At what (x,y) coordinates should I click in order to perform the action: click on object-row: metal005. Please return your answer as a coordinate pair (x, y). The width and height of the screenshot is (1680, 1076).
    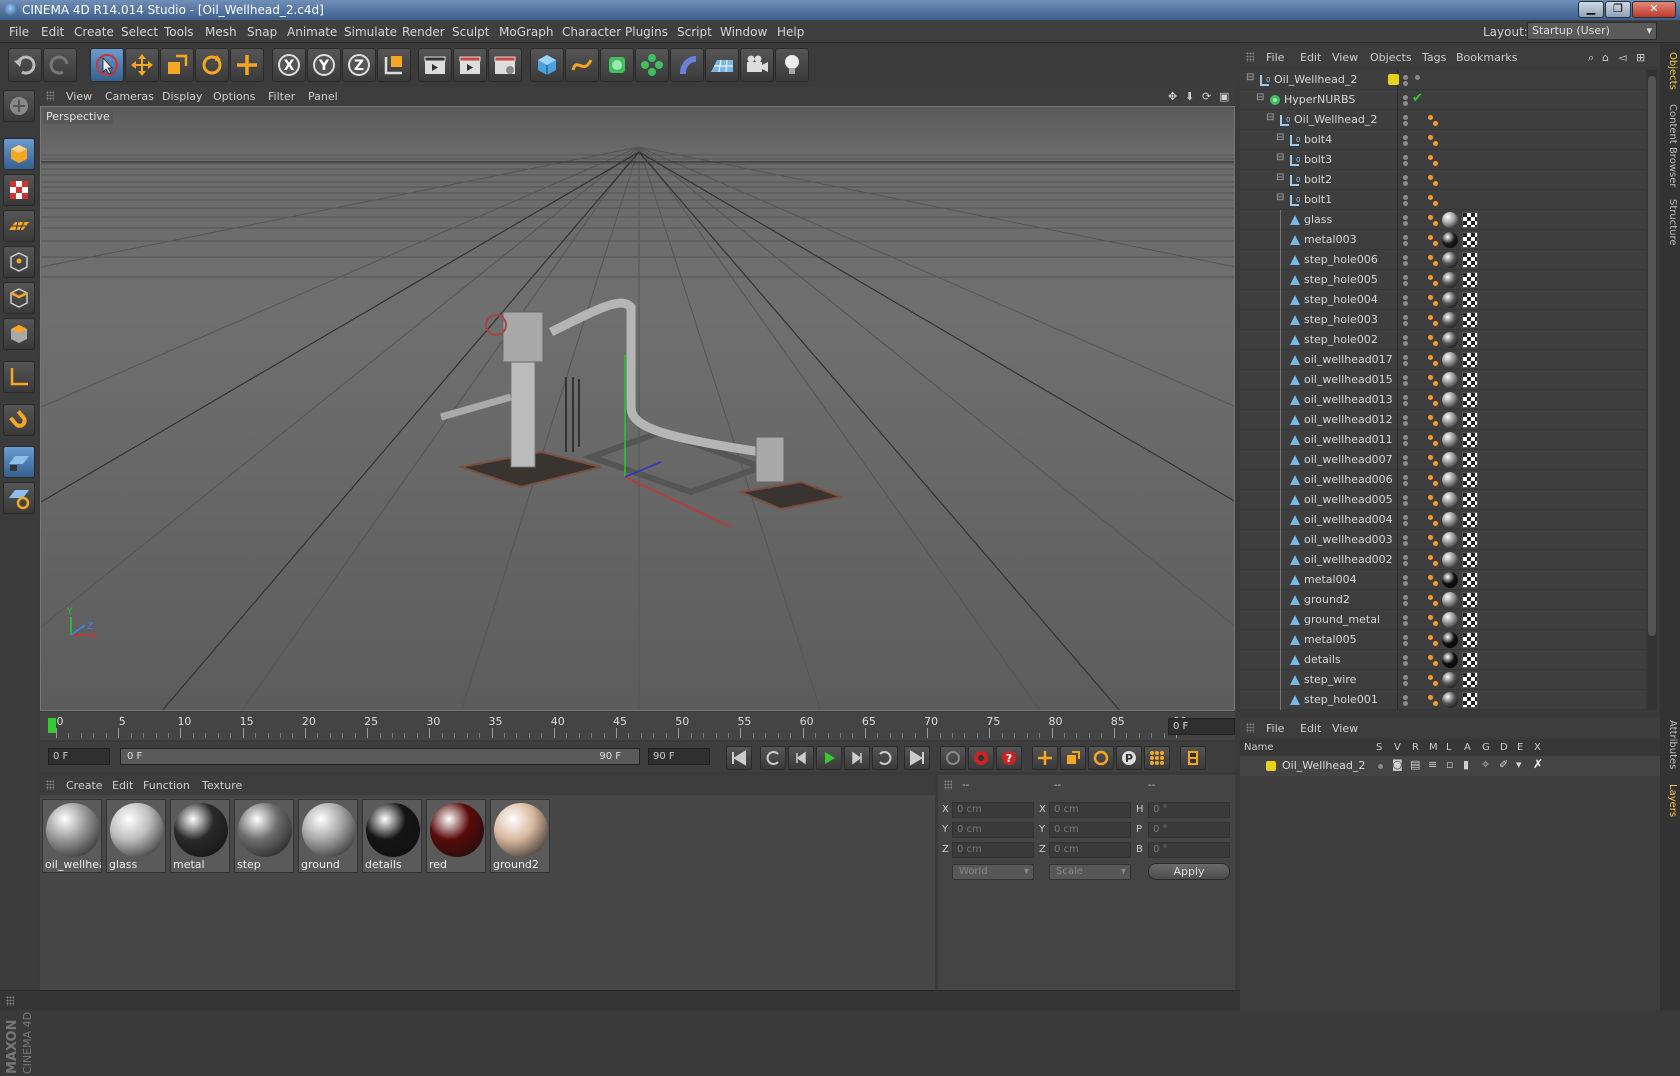
    Looking at the image, I should click on (1442, 640).